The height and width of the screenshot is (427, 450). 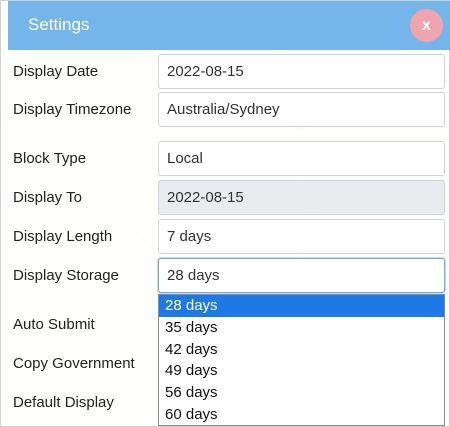 I want to click on display-length-field: 7 days, so click(x=301, y=236).